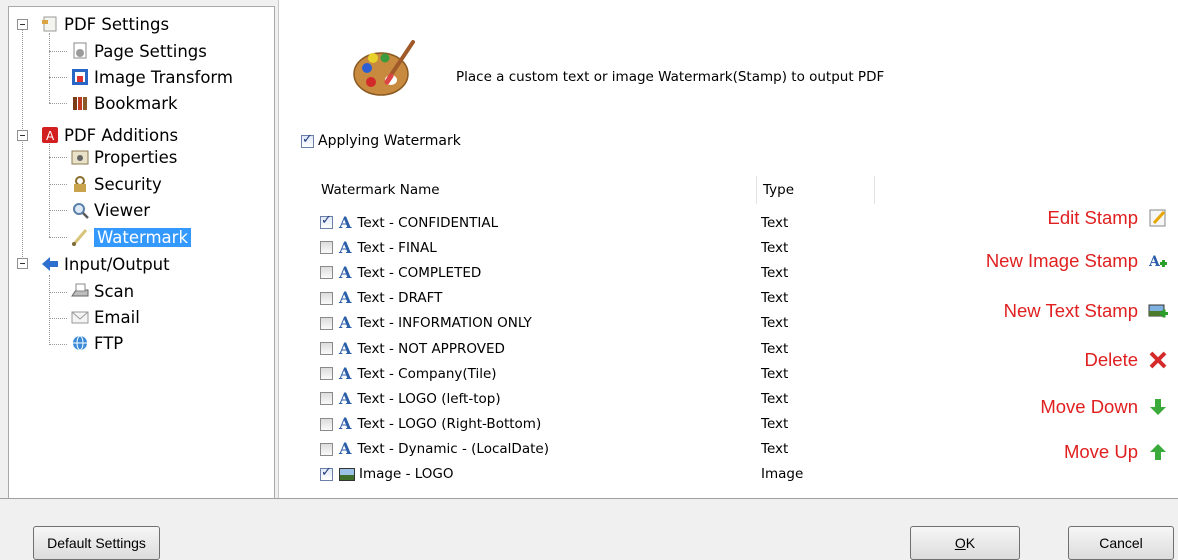 Image resolution: width=1178 pixels, height=560 pixels. What do you see at coordinates (444, 323) in the screenshot?
I see `watermark-name: Text - INFORMATION ONLY` at bounding box center [444, 323].